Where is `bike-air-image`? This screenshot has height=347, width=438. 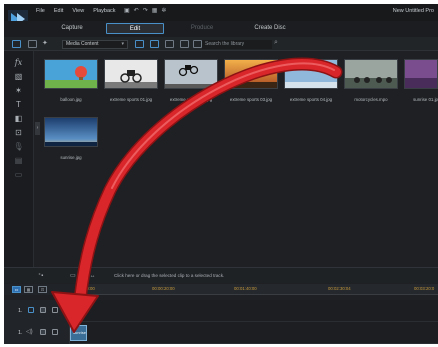
bike-air-image is located at coordinates (191, 74).